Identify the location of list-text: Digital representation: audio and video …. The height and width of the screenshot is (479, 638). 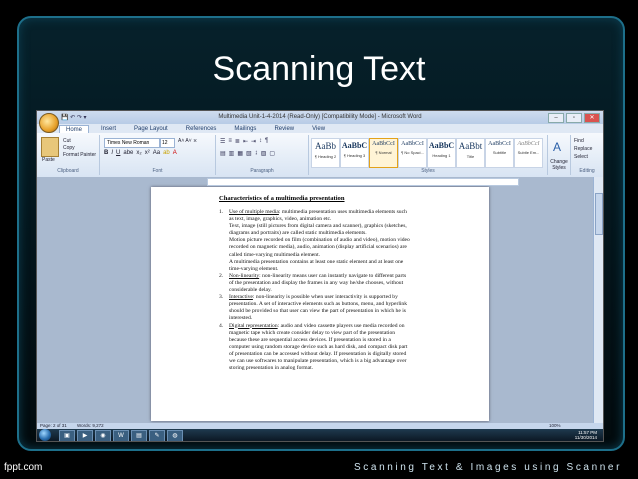
(336, 348).